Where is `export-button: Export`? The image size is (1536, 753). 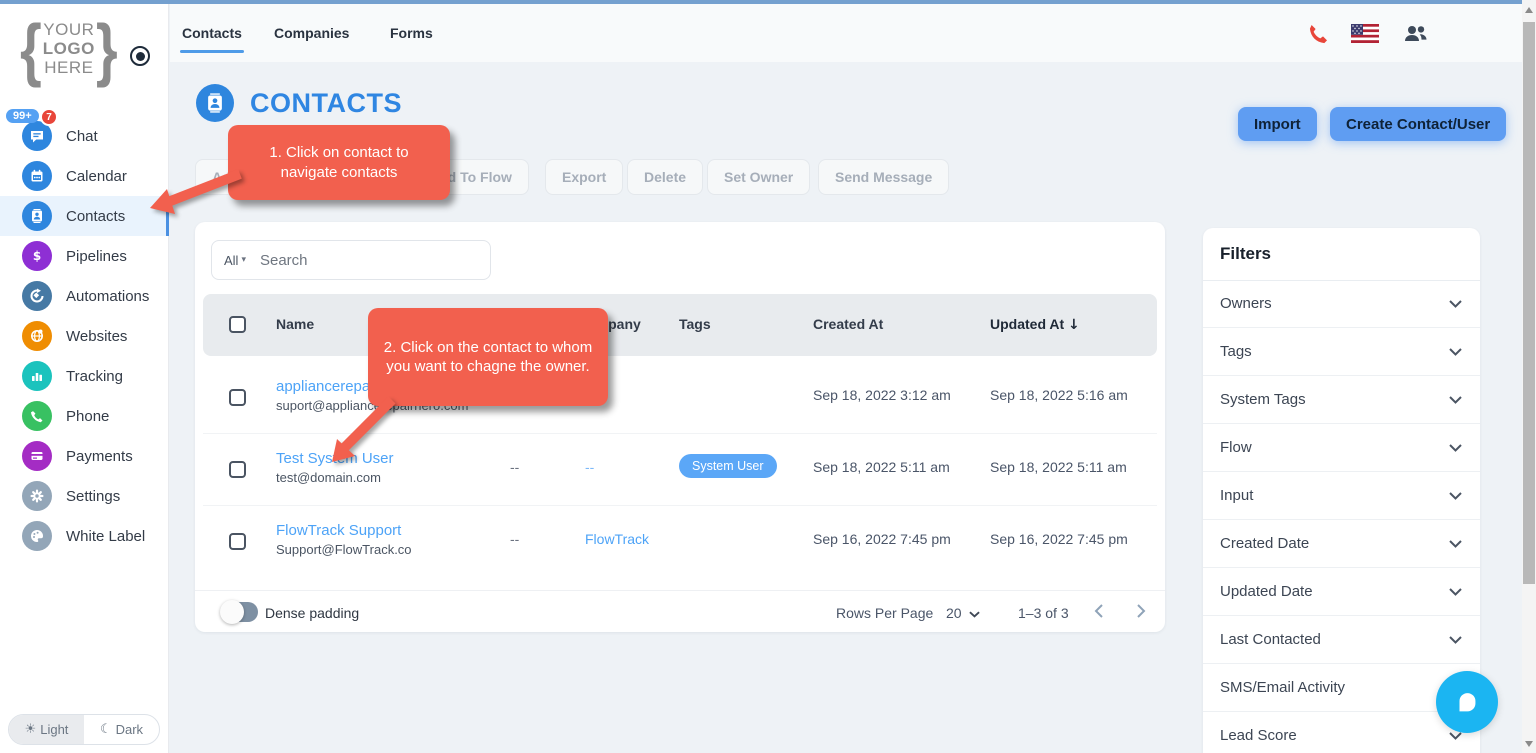 export-button: Export is located at coordinates (584, 177).